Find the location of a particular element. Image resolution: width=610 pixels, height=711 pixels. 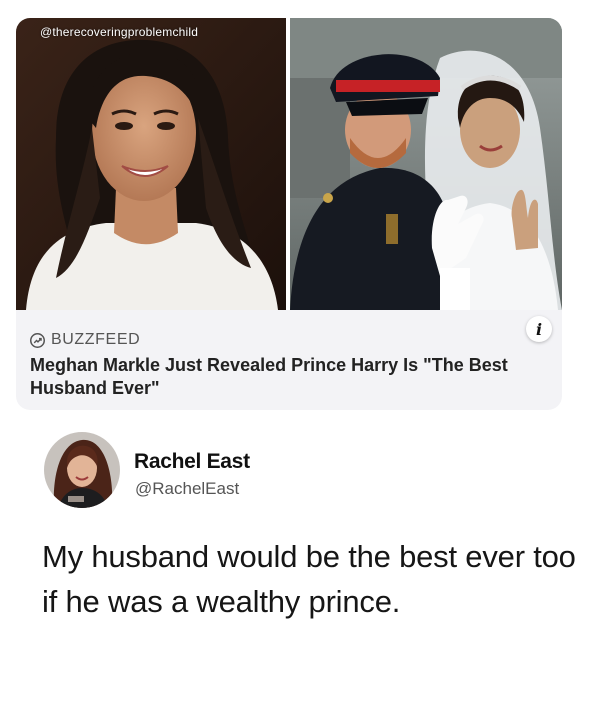

info-button: i is located at coordinates (539, 329).